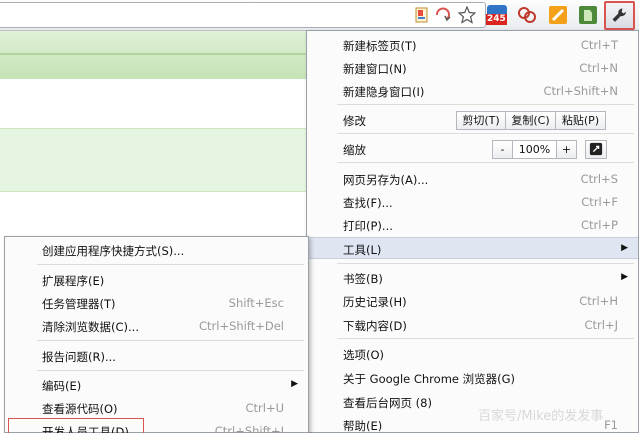 This screenshot has width=639, height=433. What do you see at coordinates (472, 179) in the screenshot?
I see `menu-item-save-as: 网页另存为(A)... Ctrl+S` at bounding box center [472, 179].